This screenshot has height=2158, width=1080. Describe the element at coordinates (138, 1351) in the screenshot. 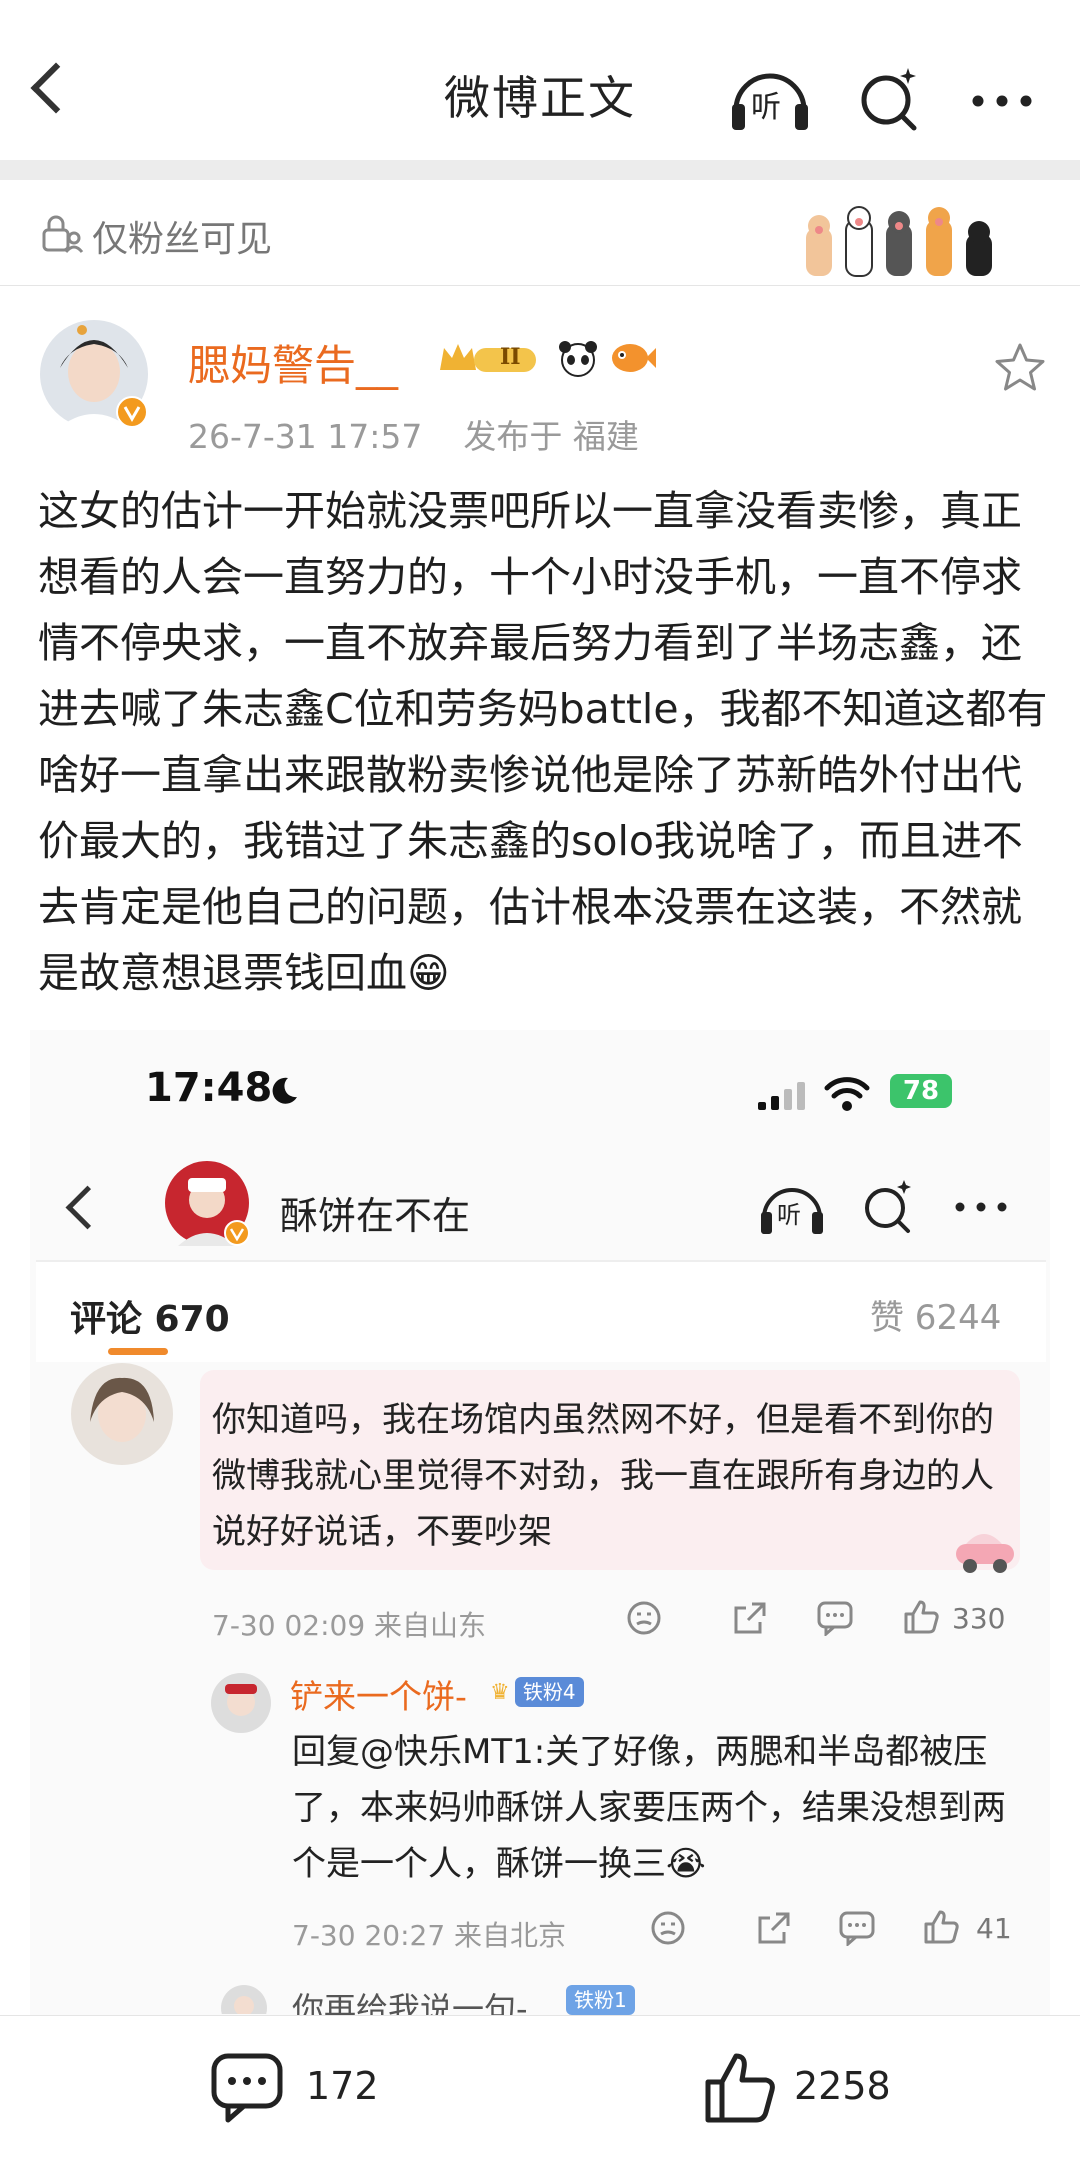

I see `tab-active-indicator` at that location.